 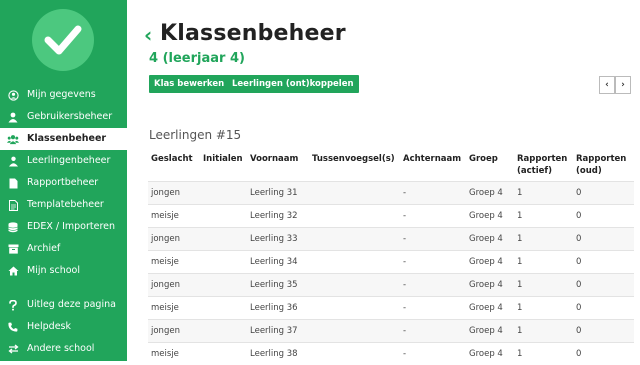 I want to click on class-subtitle: 4 (leerjaar 4), so click(x=197, y=59).